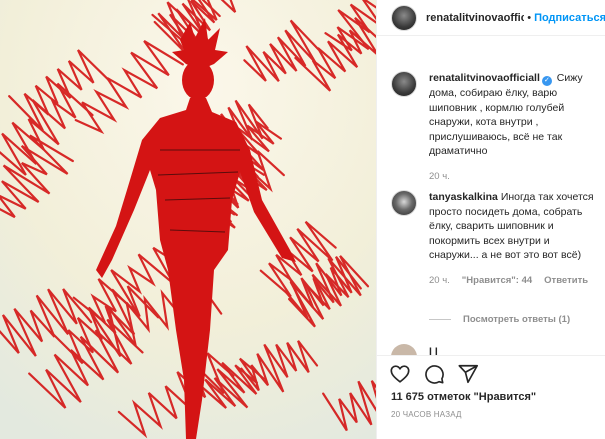  What do you see at coordinates (546, 81) in the screenshot?
I see `verified-icon: ✓` at bounding box center [546, 81].